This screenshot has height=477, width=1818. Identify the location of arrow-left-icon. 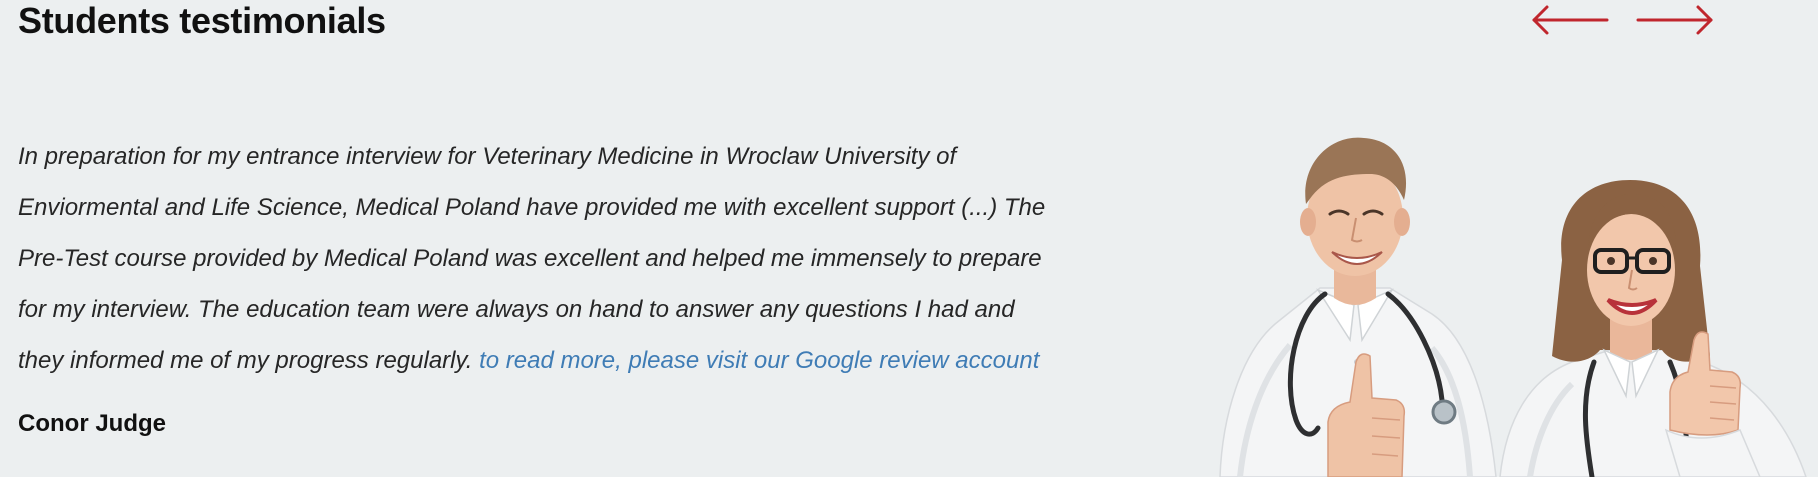
(1570, 20).